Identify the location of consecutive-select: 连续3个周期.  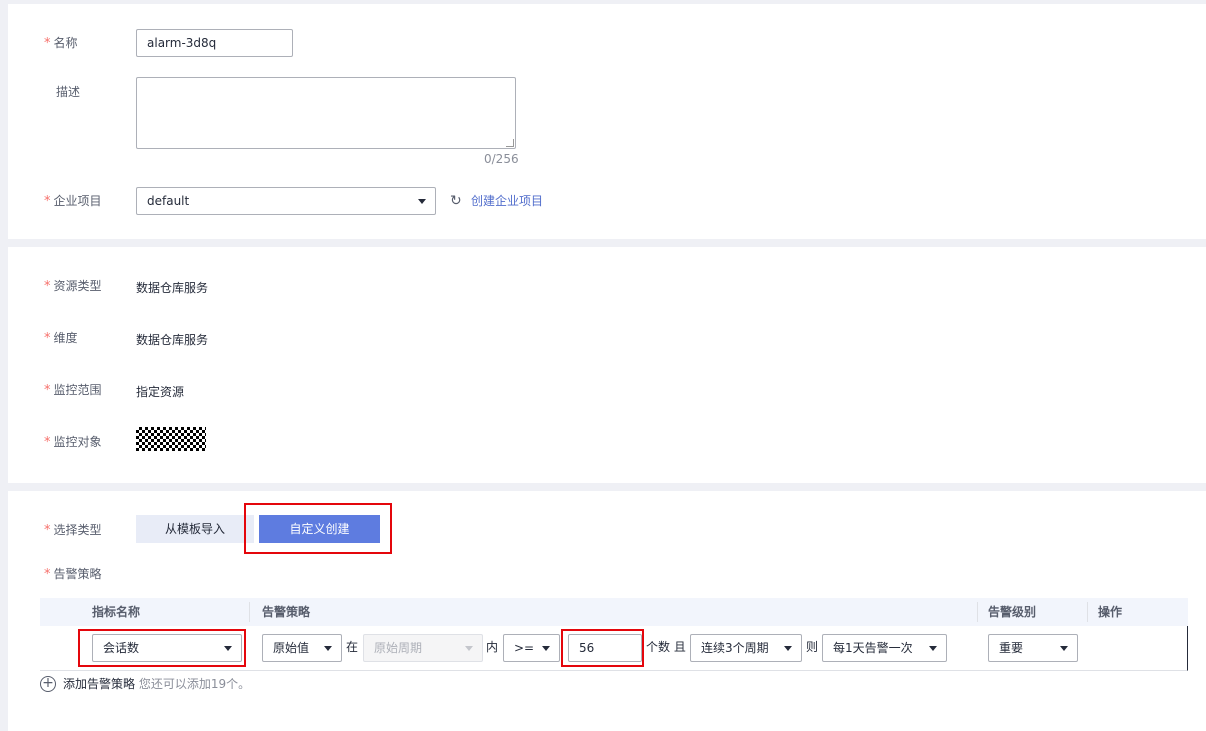
(746, 648).